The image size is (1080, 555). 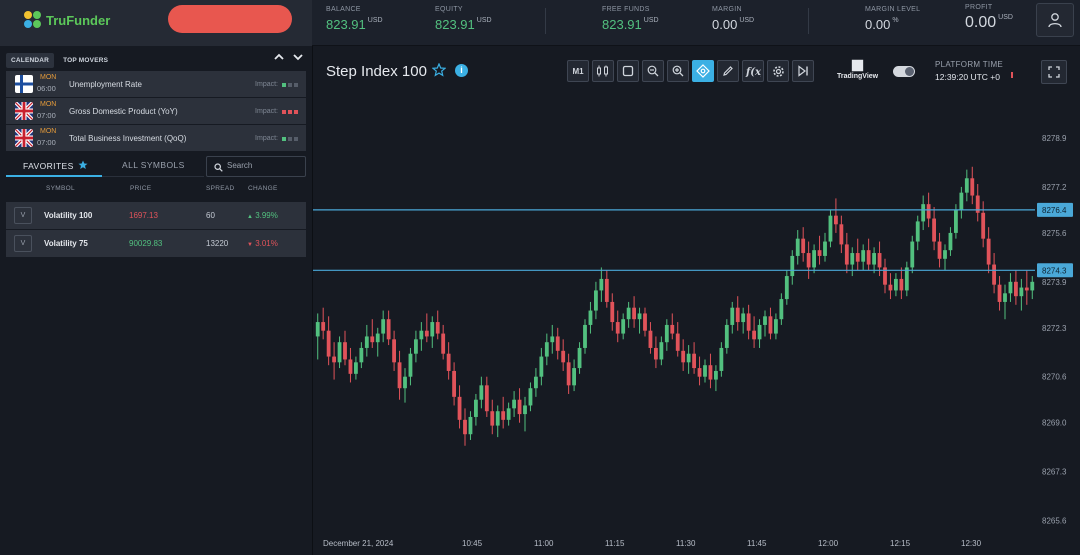 I want to click on tab-calendar: CALENDAR, so click(x=30, y=60).